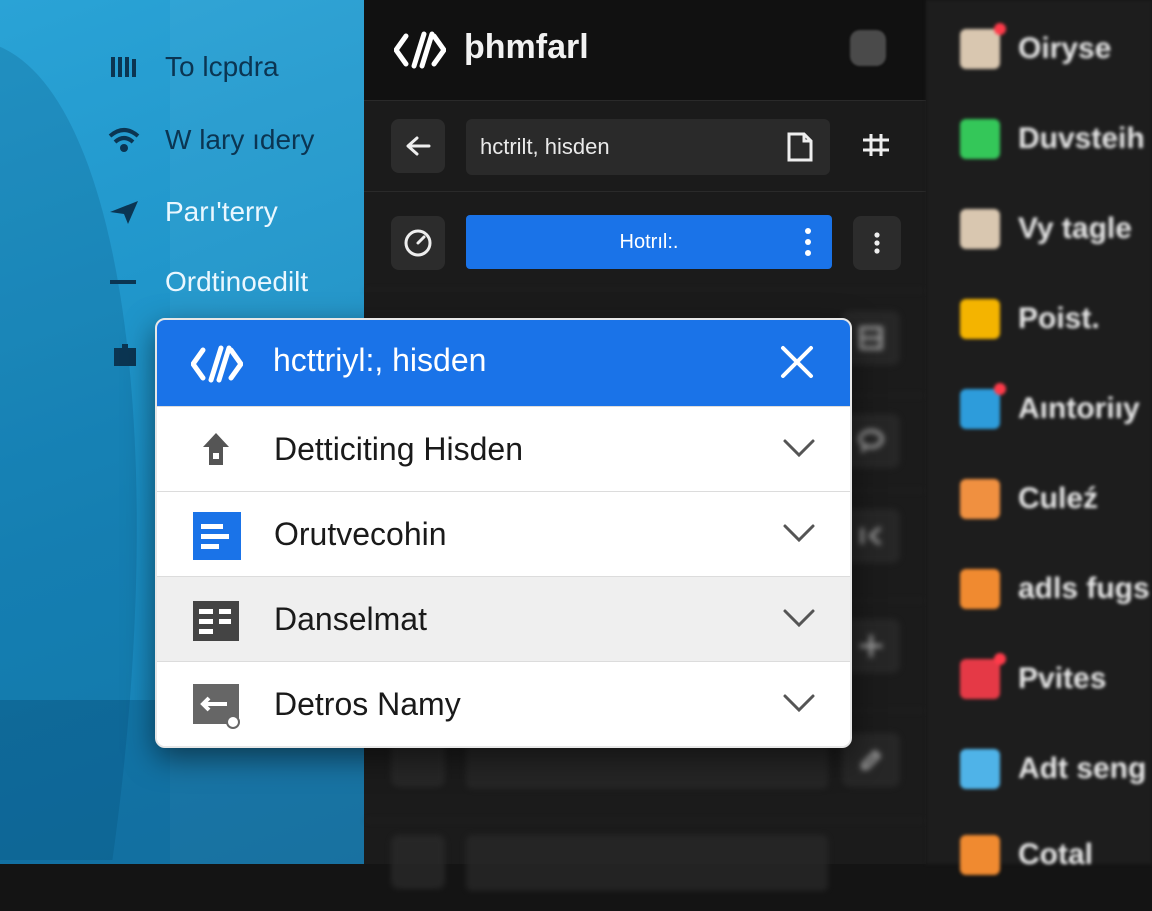 The width and height of the screenshot is (1152, 911). What do you see at coordinates (648, 147) in the screenshot?
I see `search-input: hctrilt, hisden` at bounding box center [648, 147].